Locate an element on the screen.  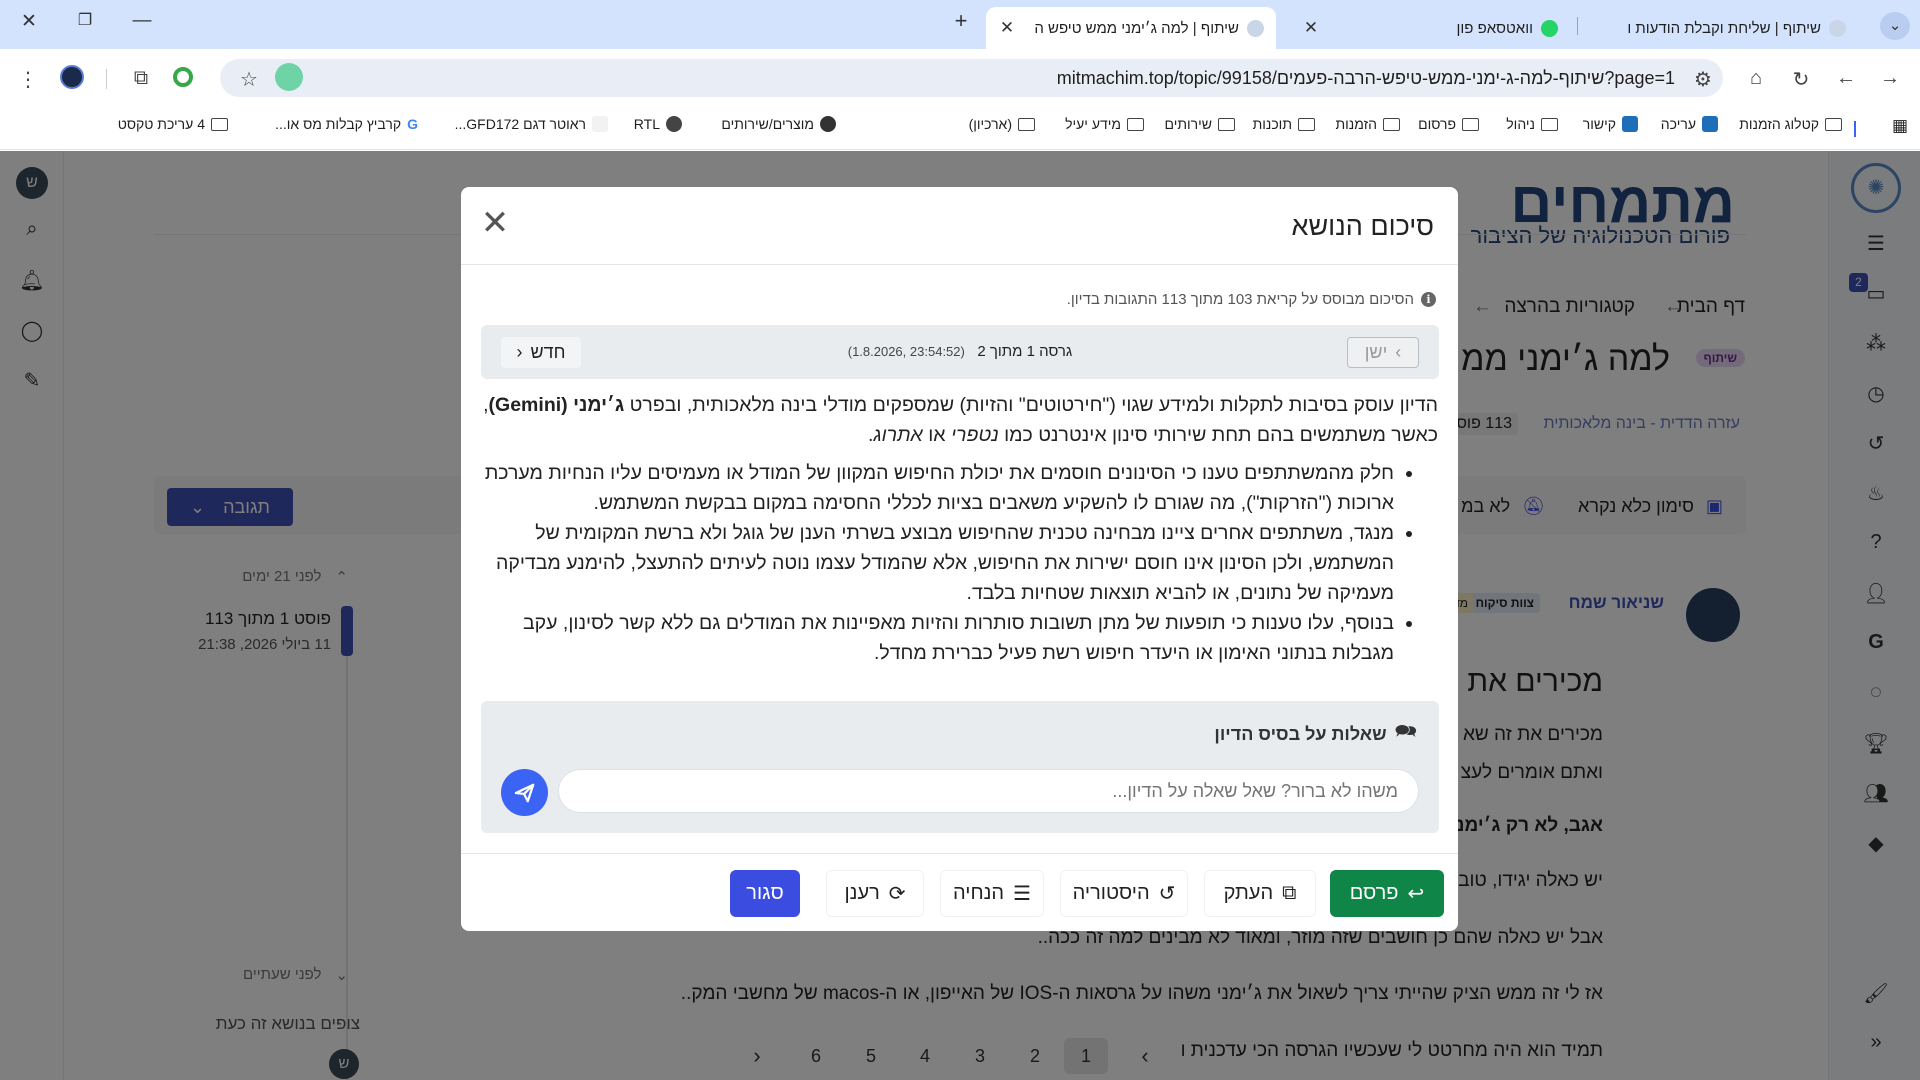
tab-active: שיתוף | למה ג׳ימני ממש טיפש ה ✕ is located at coordinates (1131, 28).